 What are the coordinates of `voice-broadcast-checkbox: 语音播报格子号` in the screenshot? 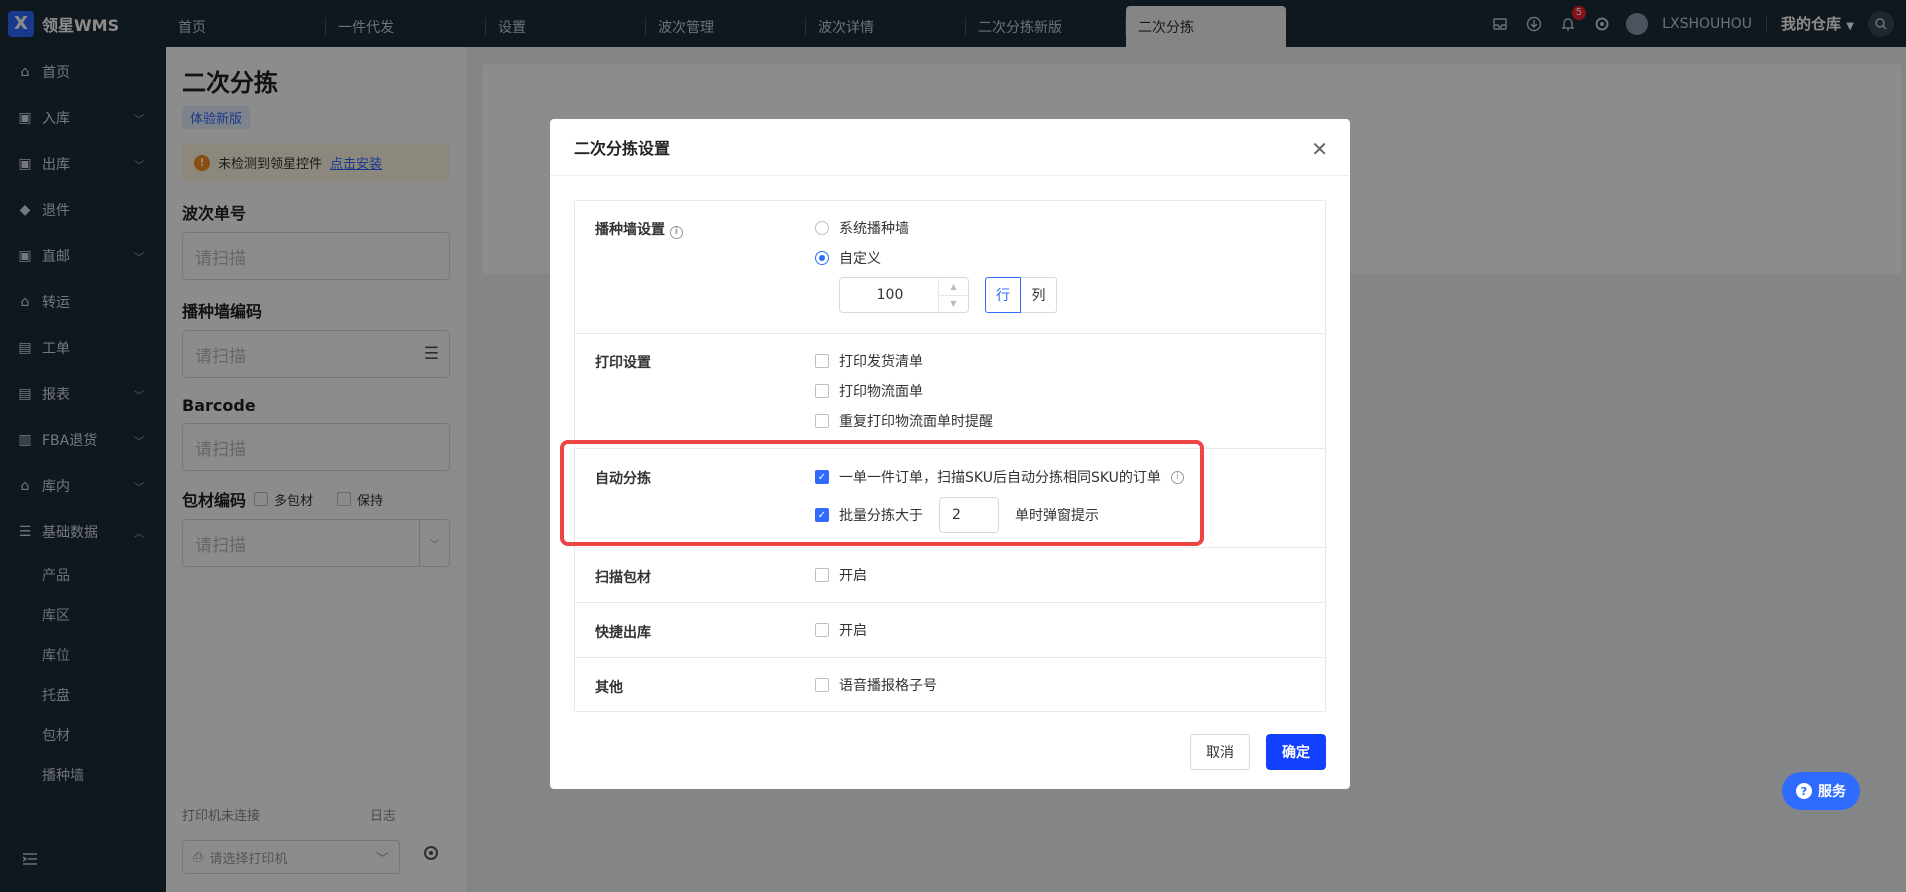 It's located at (876, 685).